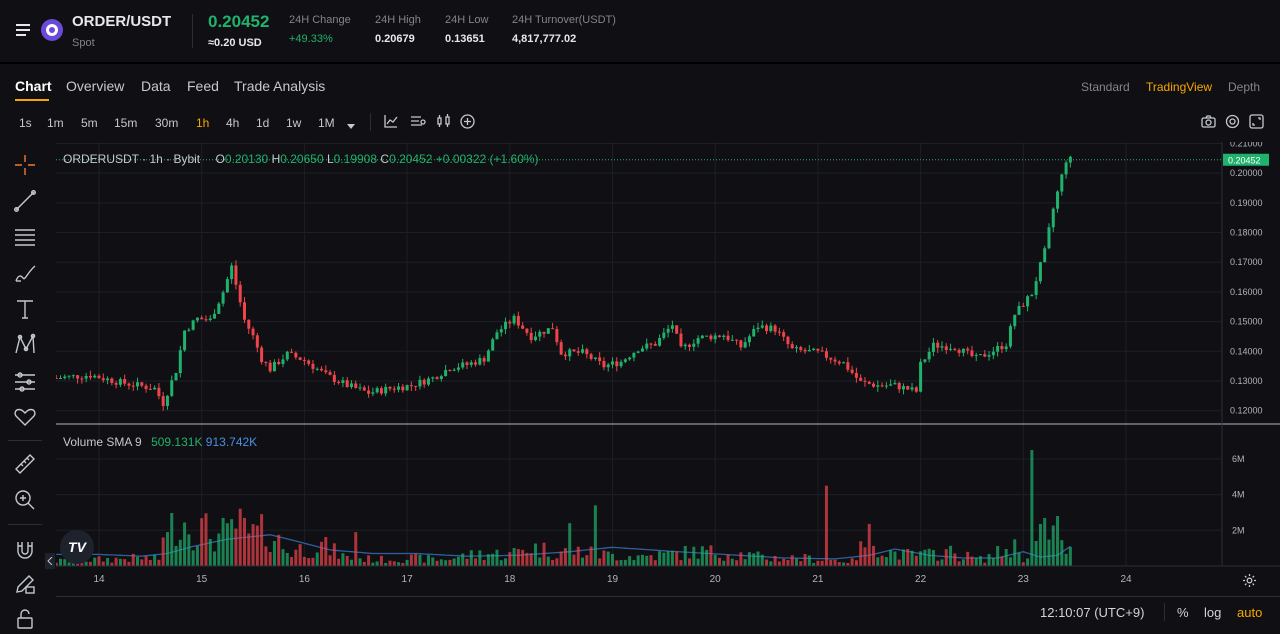 Image resolution: width=1280 pixels, height=634 pixels. I want to click on trend-line-icon, so click(25, 201).